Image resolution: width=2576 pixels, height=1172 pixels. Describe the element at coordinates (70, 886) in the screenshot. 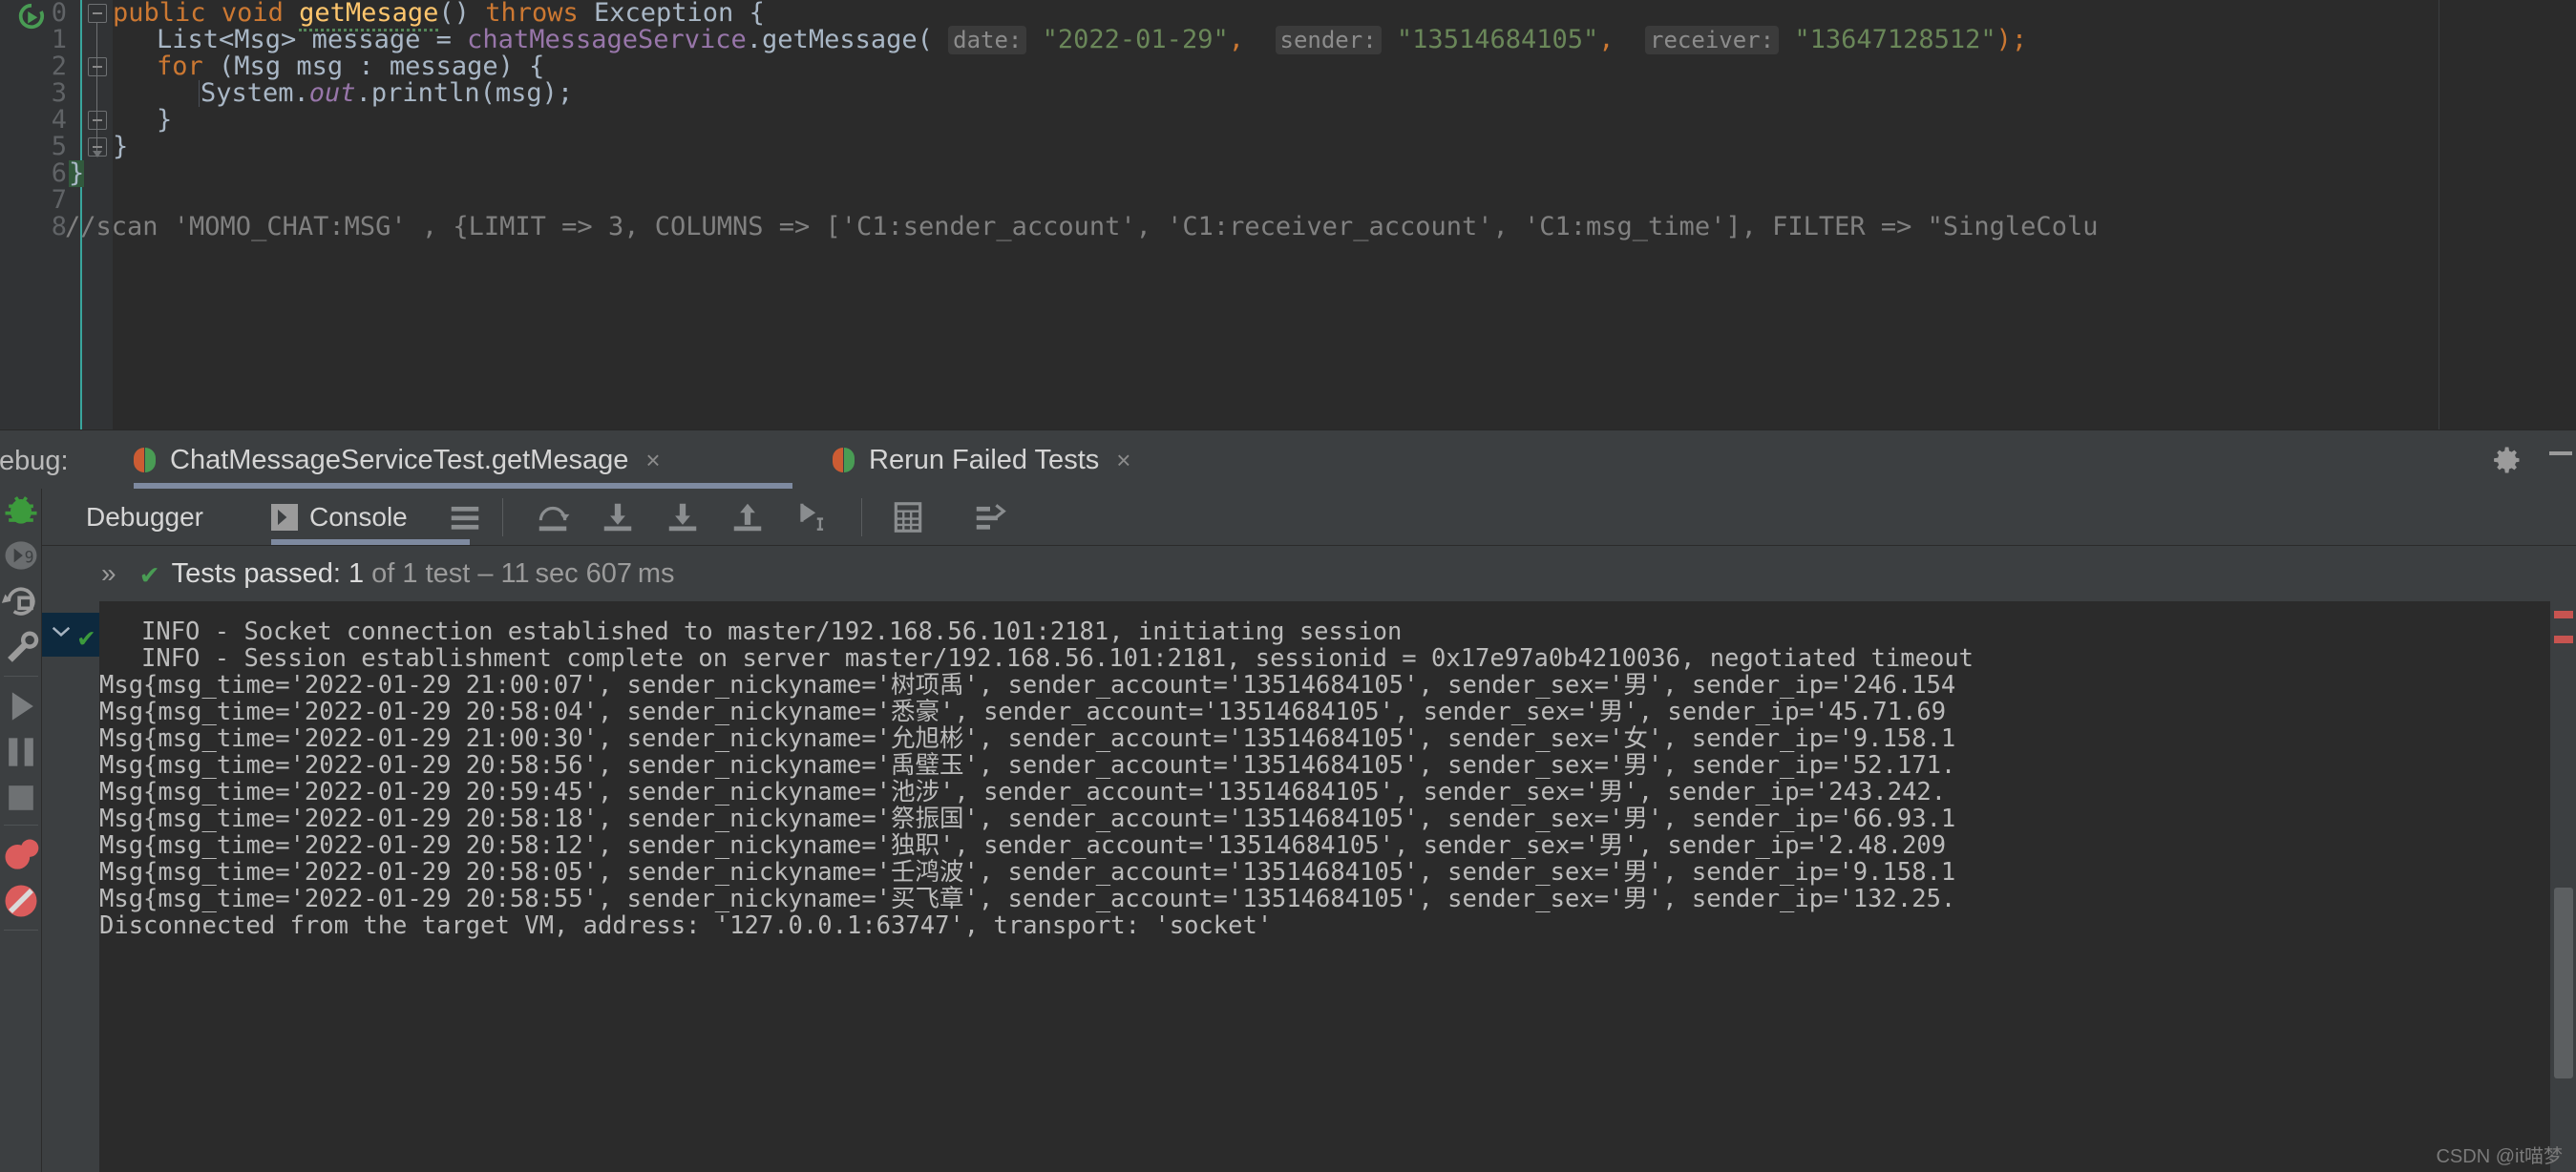

I see `console-fold-column: ✔` at that location.